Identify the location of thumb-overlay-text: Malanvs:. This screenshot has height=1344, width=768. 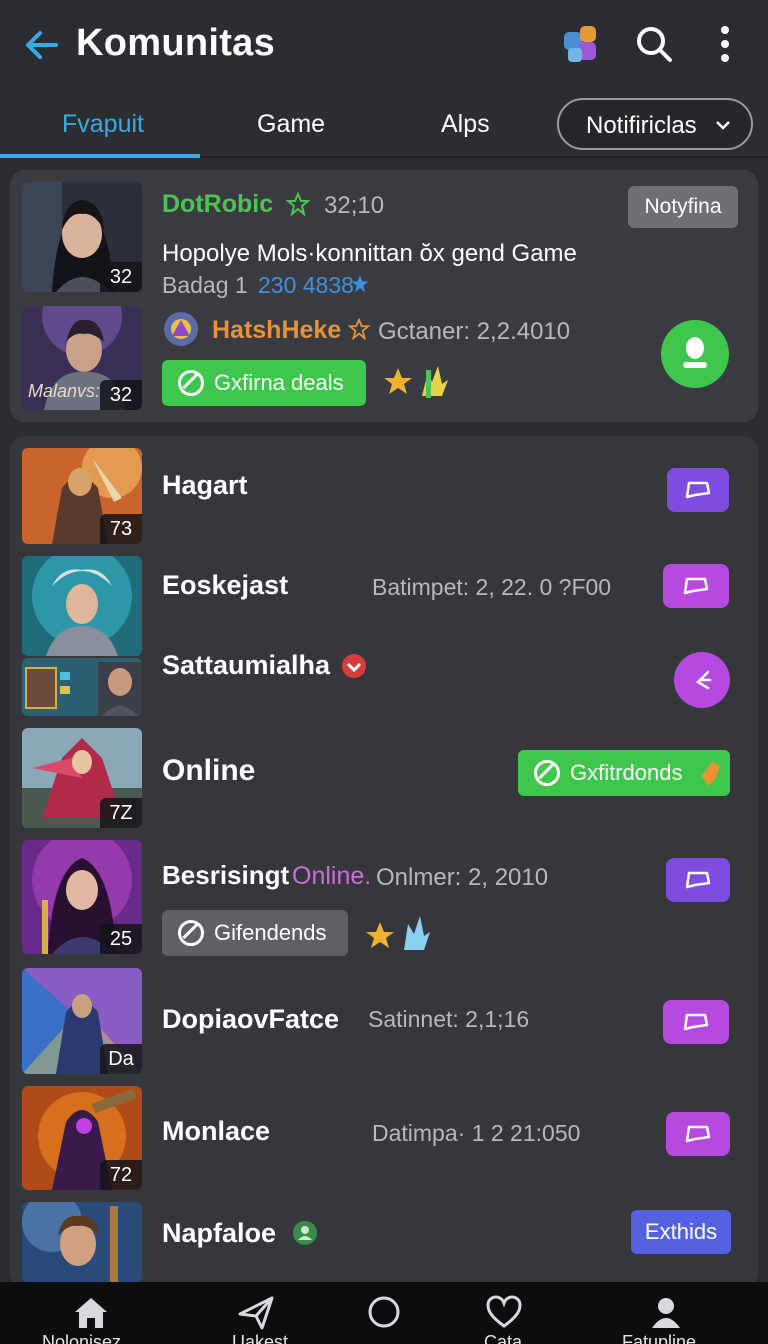
(64, 391).